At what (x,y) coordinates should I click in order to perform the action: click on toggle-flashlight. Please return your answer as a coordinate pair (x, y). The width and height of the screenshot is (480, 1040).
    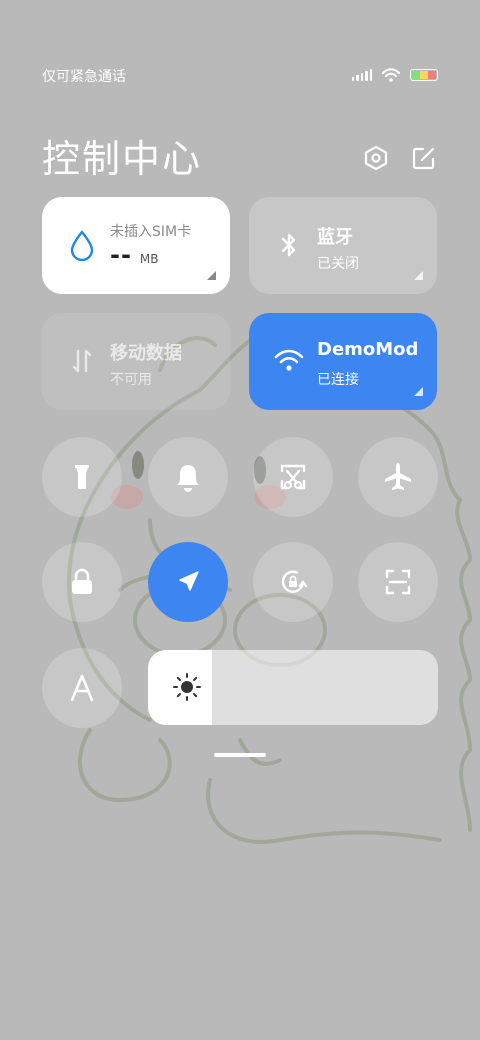
    Looking at the image, I should click on (82, 477).